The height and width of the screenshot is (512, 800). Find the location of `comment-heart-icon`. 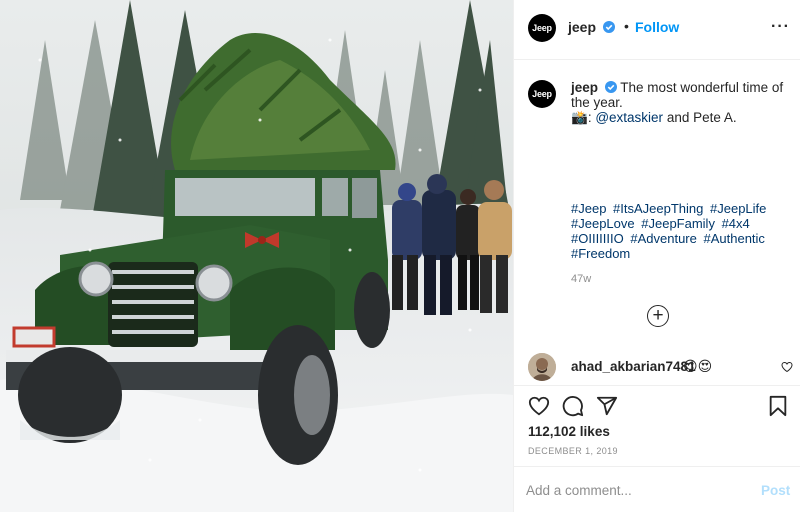

comment-heart-icon is located at coordinates (787, 367).